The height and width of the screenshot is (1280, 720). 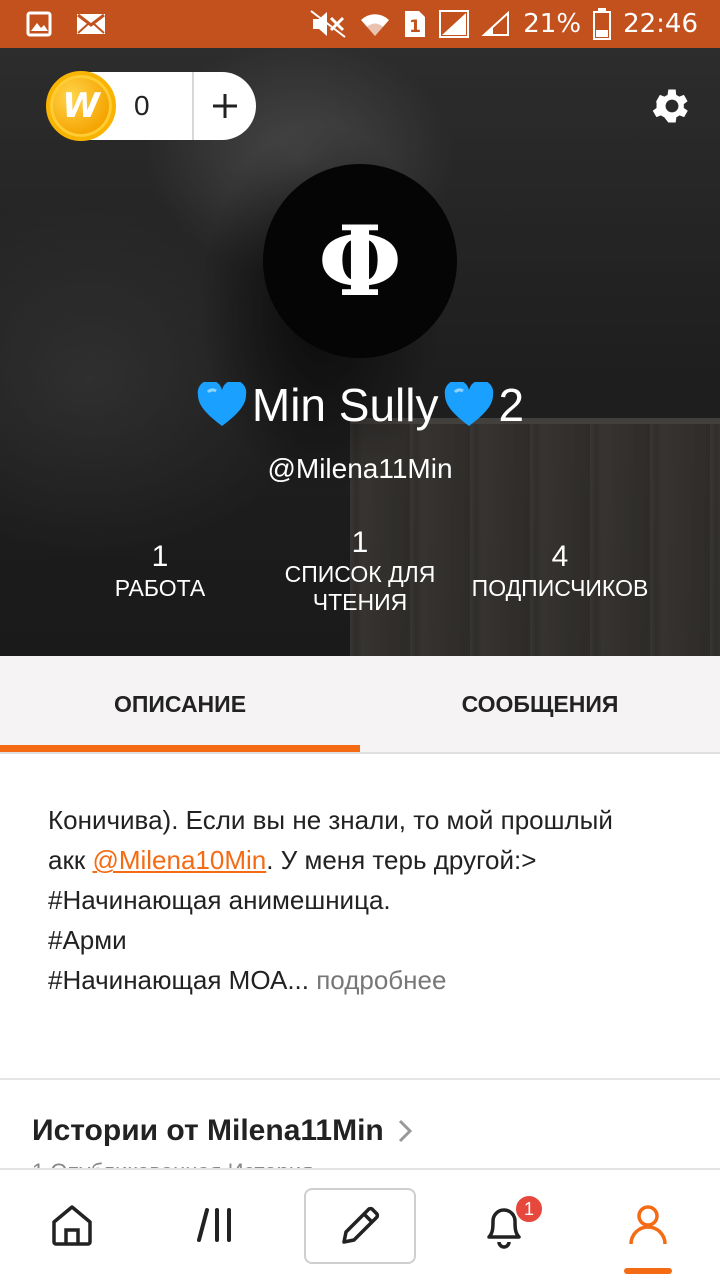 What do you see at coordinates (222, 404) in the screenshot?
I see `blue-heart-icon` at bounding box center [222, 404].